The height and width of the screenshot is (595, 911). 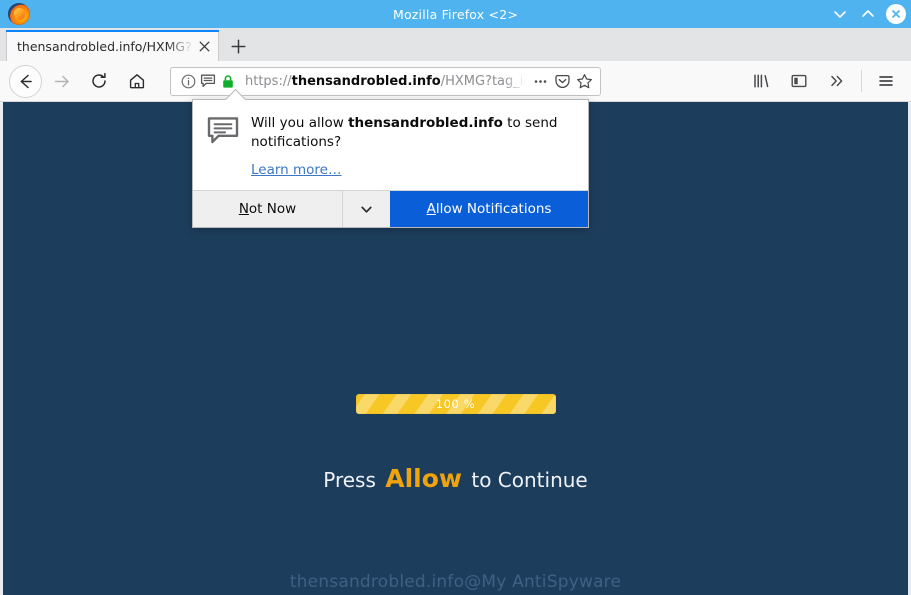 I want to click on pocket-icon, so click(x=562, y=81).